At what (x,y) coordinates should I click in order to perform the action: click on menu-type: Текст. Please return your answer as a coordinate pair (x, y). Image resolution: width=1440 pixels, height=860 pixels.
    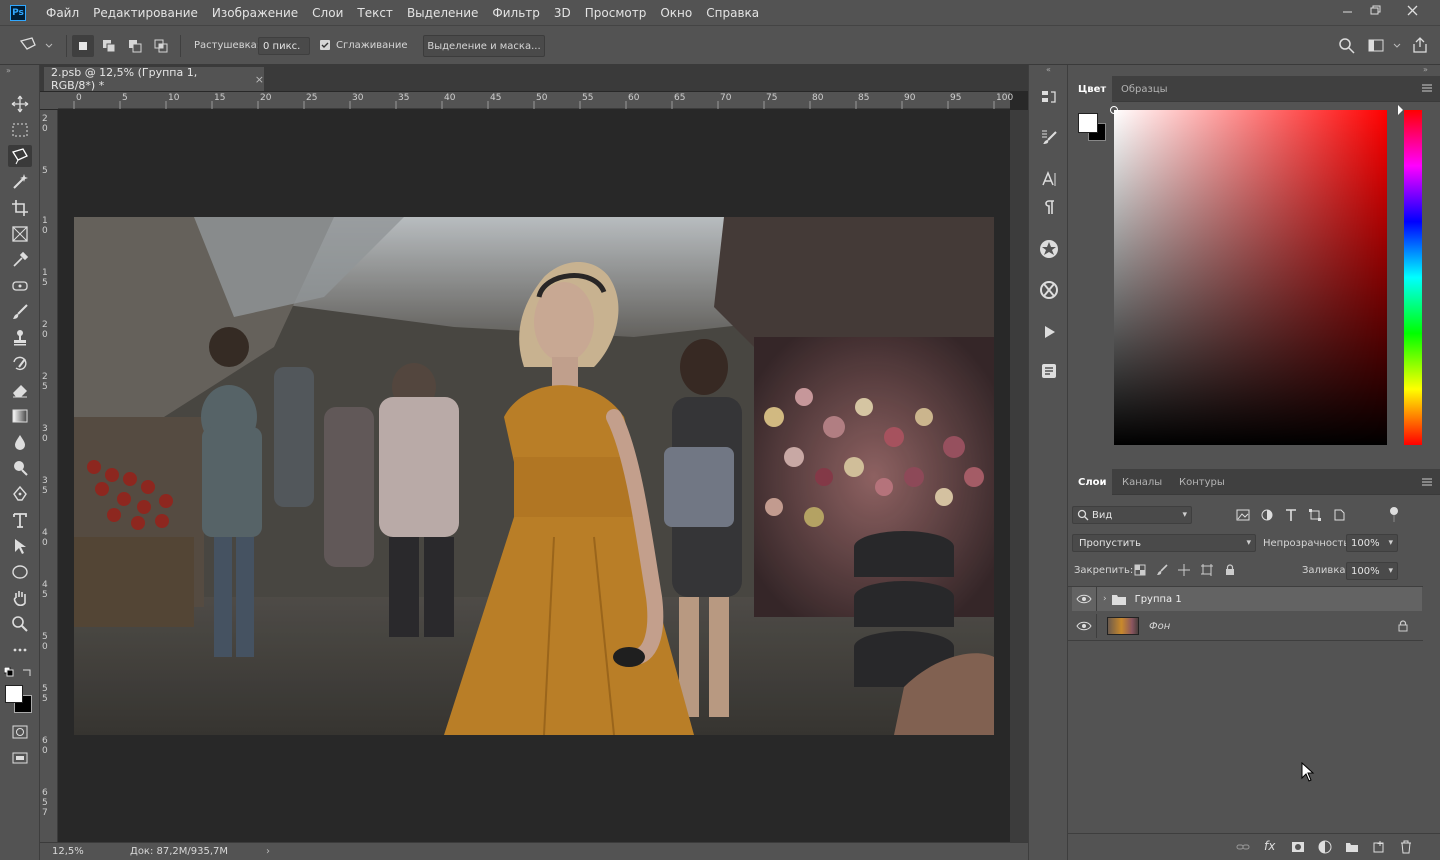
    Looking at the image, I should click on (375, 13).